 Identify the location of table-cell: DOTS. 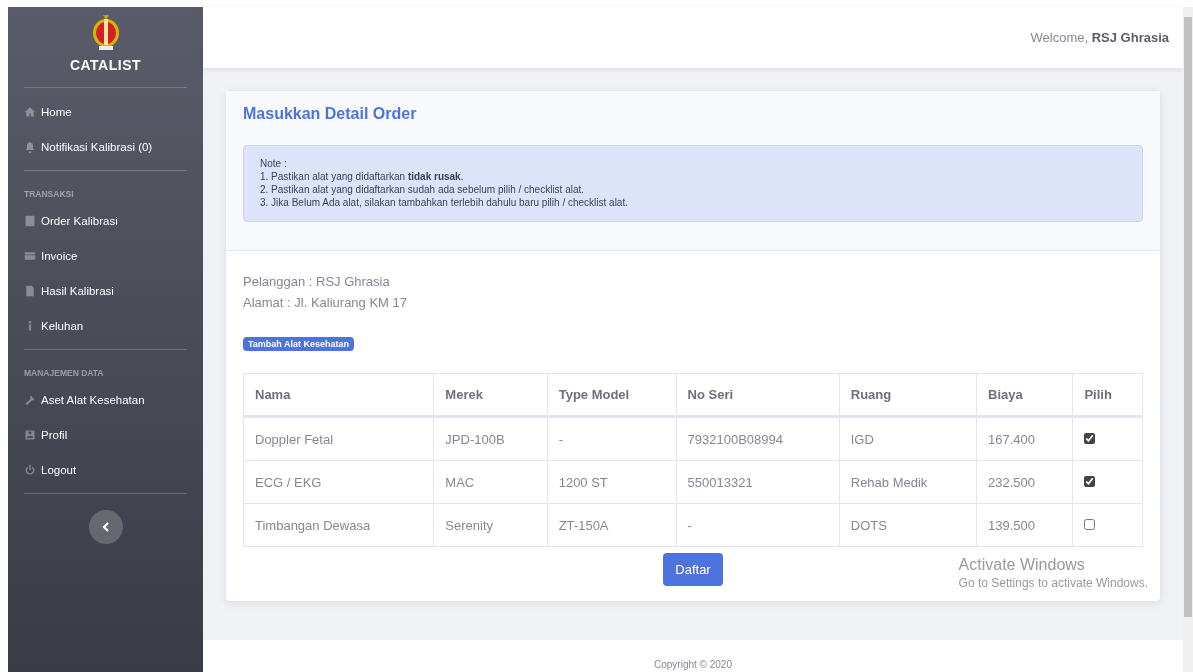
(908, 525).